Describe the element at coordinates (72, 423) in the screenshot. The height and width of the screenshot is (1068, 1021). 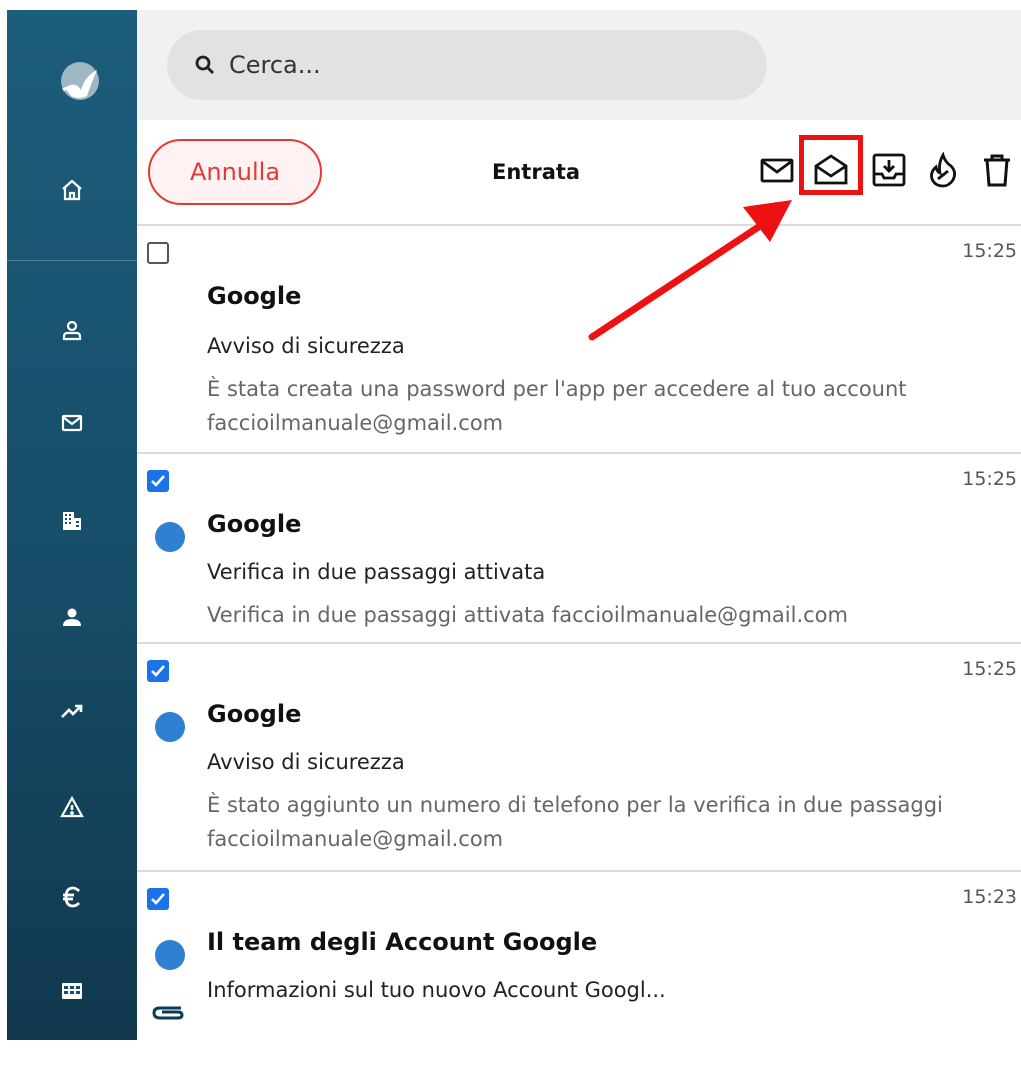
I see `mail-icon` at that location.